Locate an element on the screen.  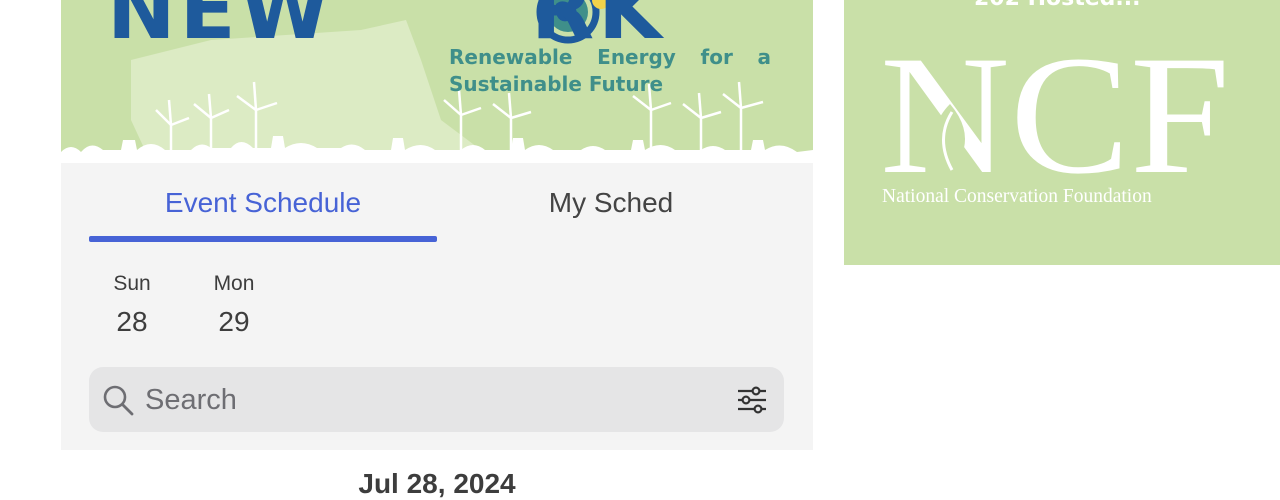
banner-subtitle-word: a is located at coordinates (764, 57).